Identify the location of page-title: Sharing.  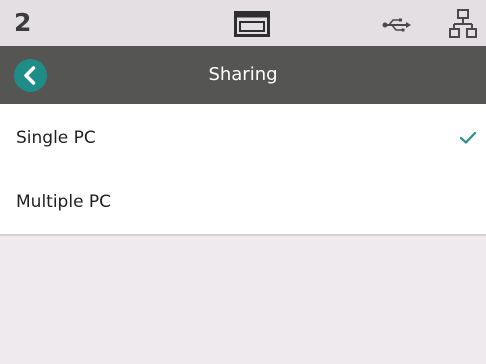
(243, 74).